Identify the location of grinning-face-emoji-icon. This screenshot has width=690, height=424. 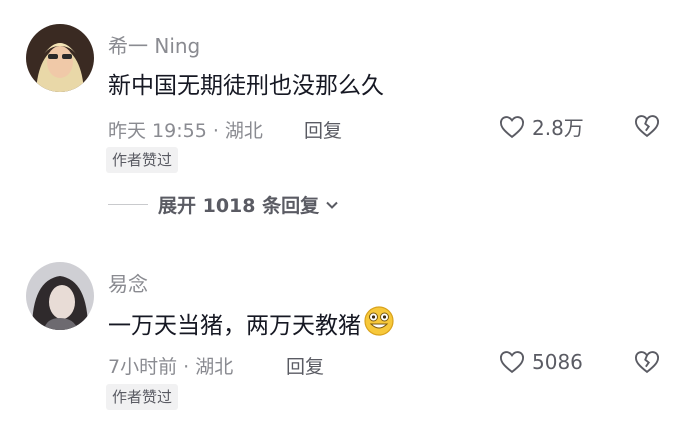
(379, 324).